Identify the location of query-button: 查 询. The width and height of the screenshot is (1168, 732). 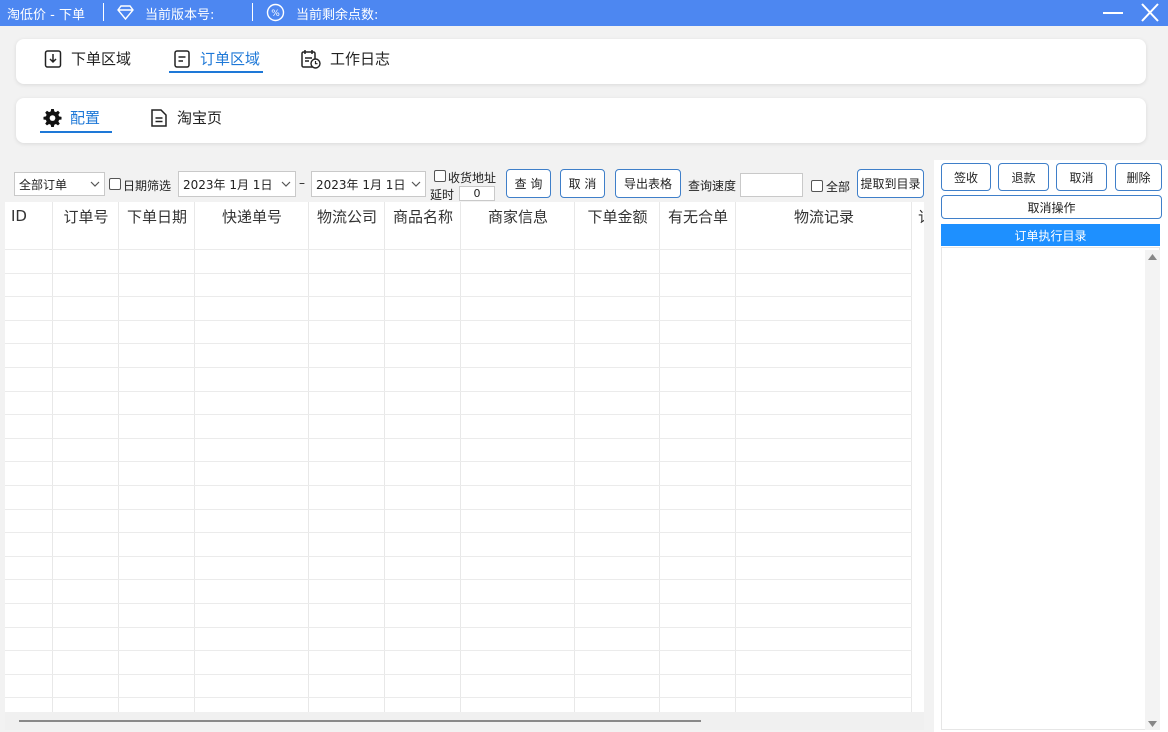
(528, 183).